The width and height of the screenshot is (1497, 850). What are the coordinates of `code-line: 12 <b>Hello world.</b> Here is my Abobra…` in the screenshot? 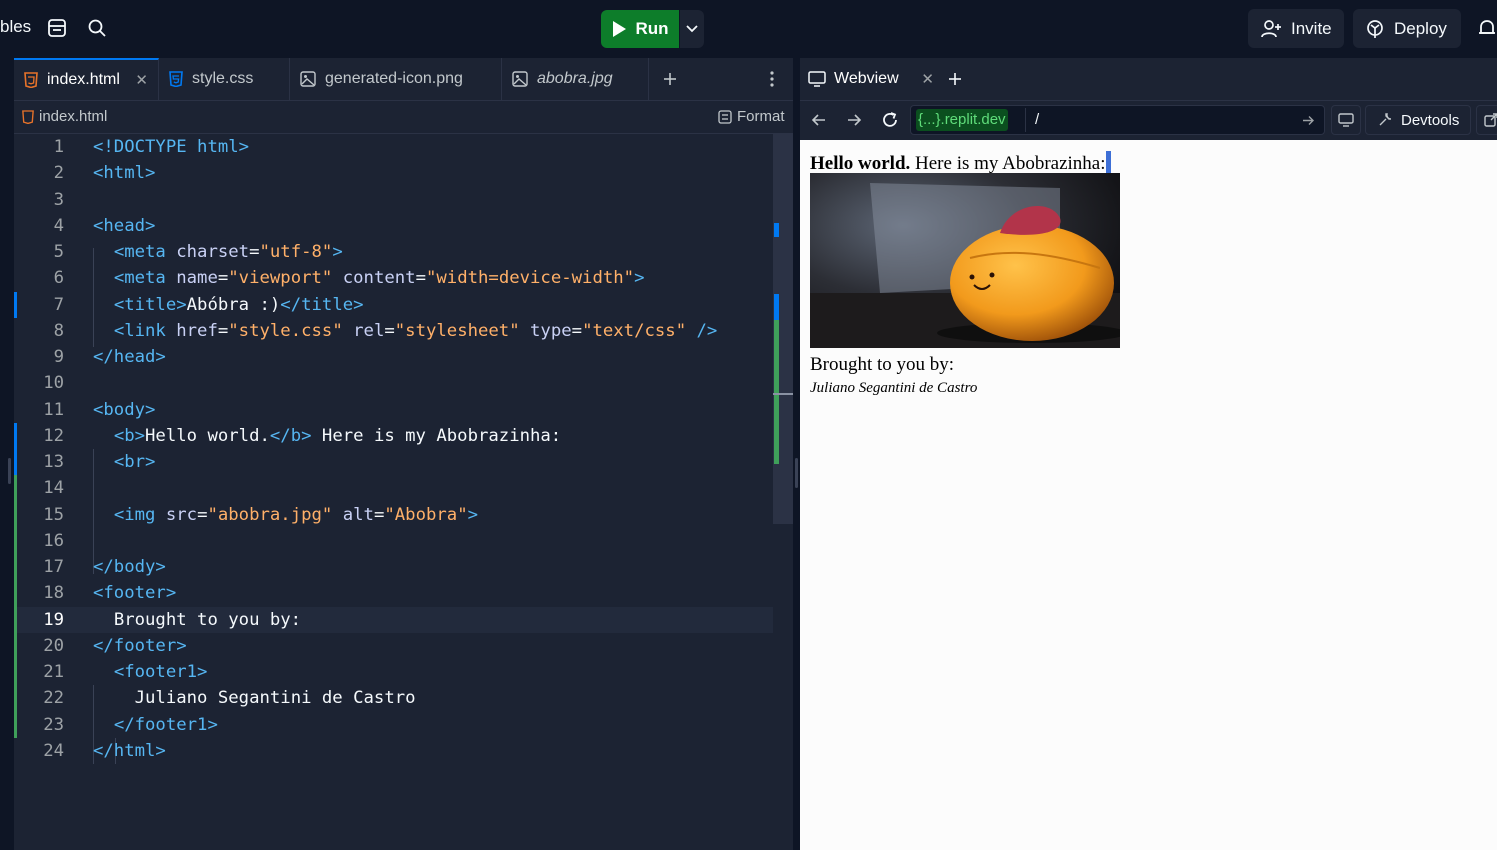 It's located at (393, 435).